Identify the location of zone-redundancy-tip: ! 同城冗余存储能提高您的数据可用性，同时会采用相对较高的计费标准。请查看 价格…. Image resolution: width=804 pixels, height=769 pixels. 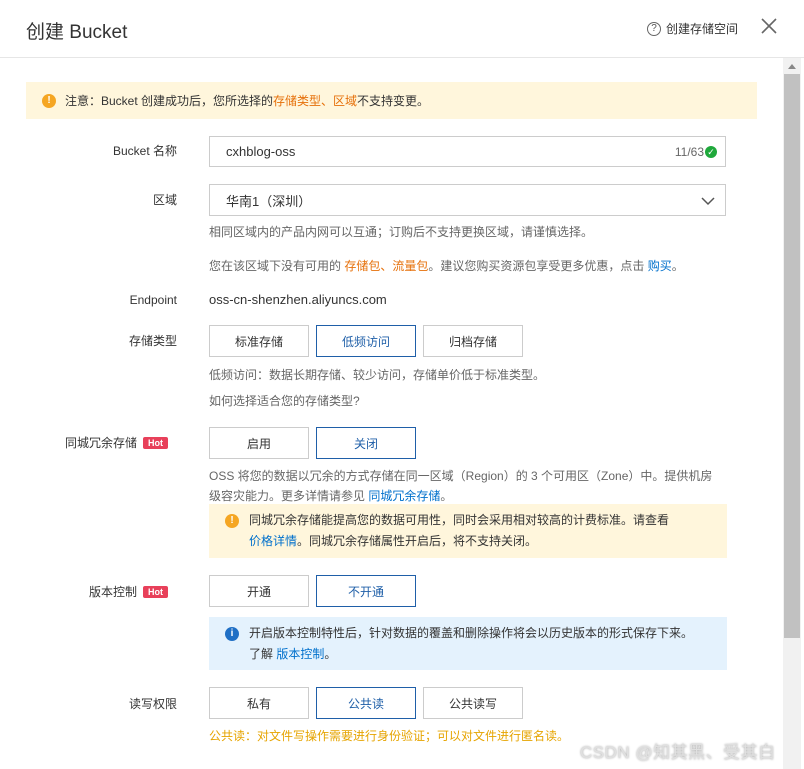
(468, 531).